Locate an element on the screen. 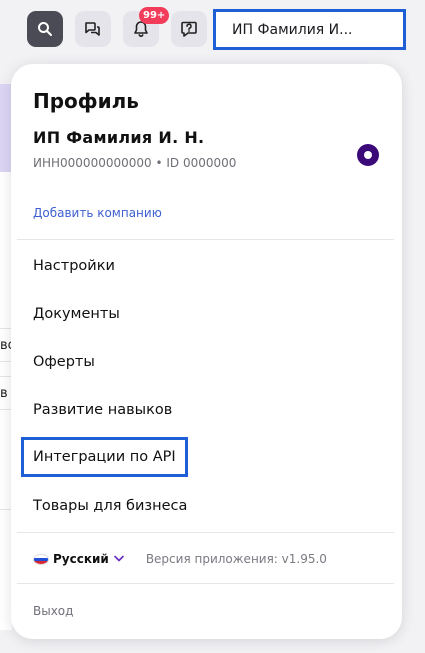  feedback-button is located at coordinates (189, 29).